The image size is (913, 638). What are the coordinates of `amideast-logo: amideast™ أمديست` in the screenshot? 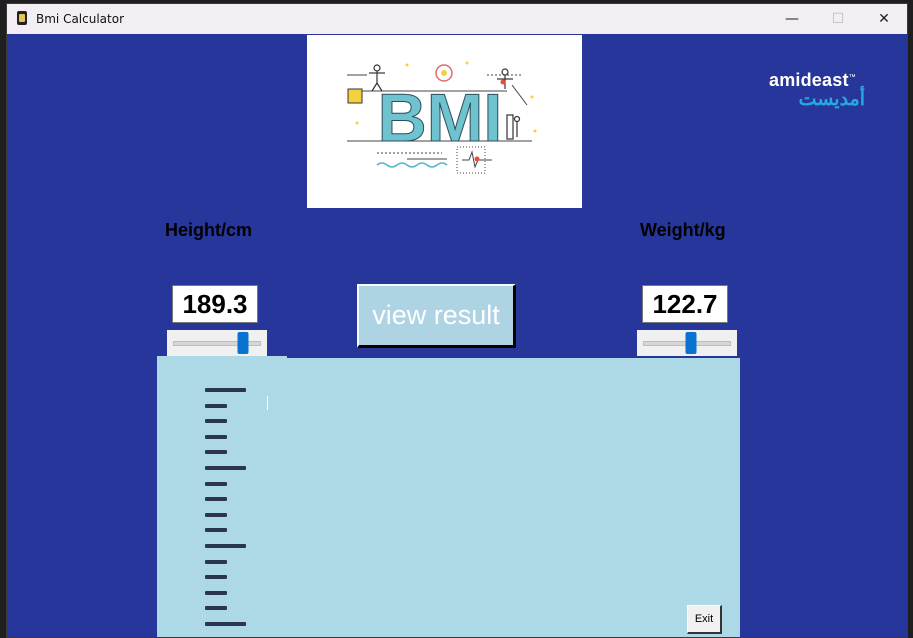 It's located at (824, 90).